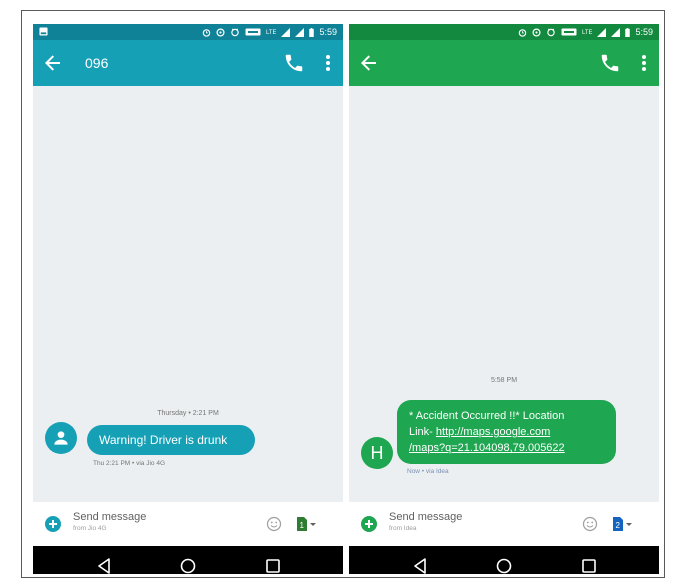 This screenshot has width=681, height=587. I want to click on message-line: Link- http://maps.google.com, so click(507, 432).